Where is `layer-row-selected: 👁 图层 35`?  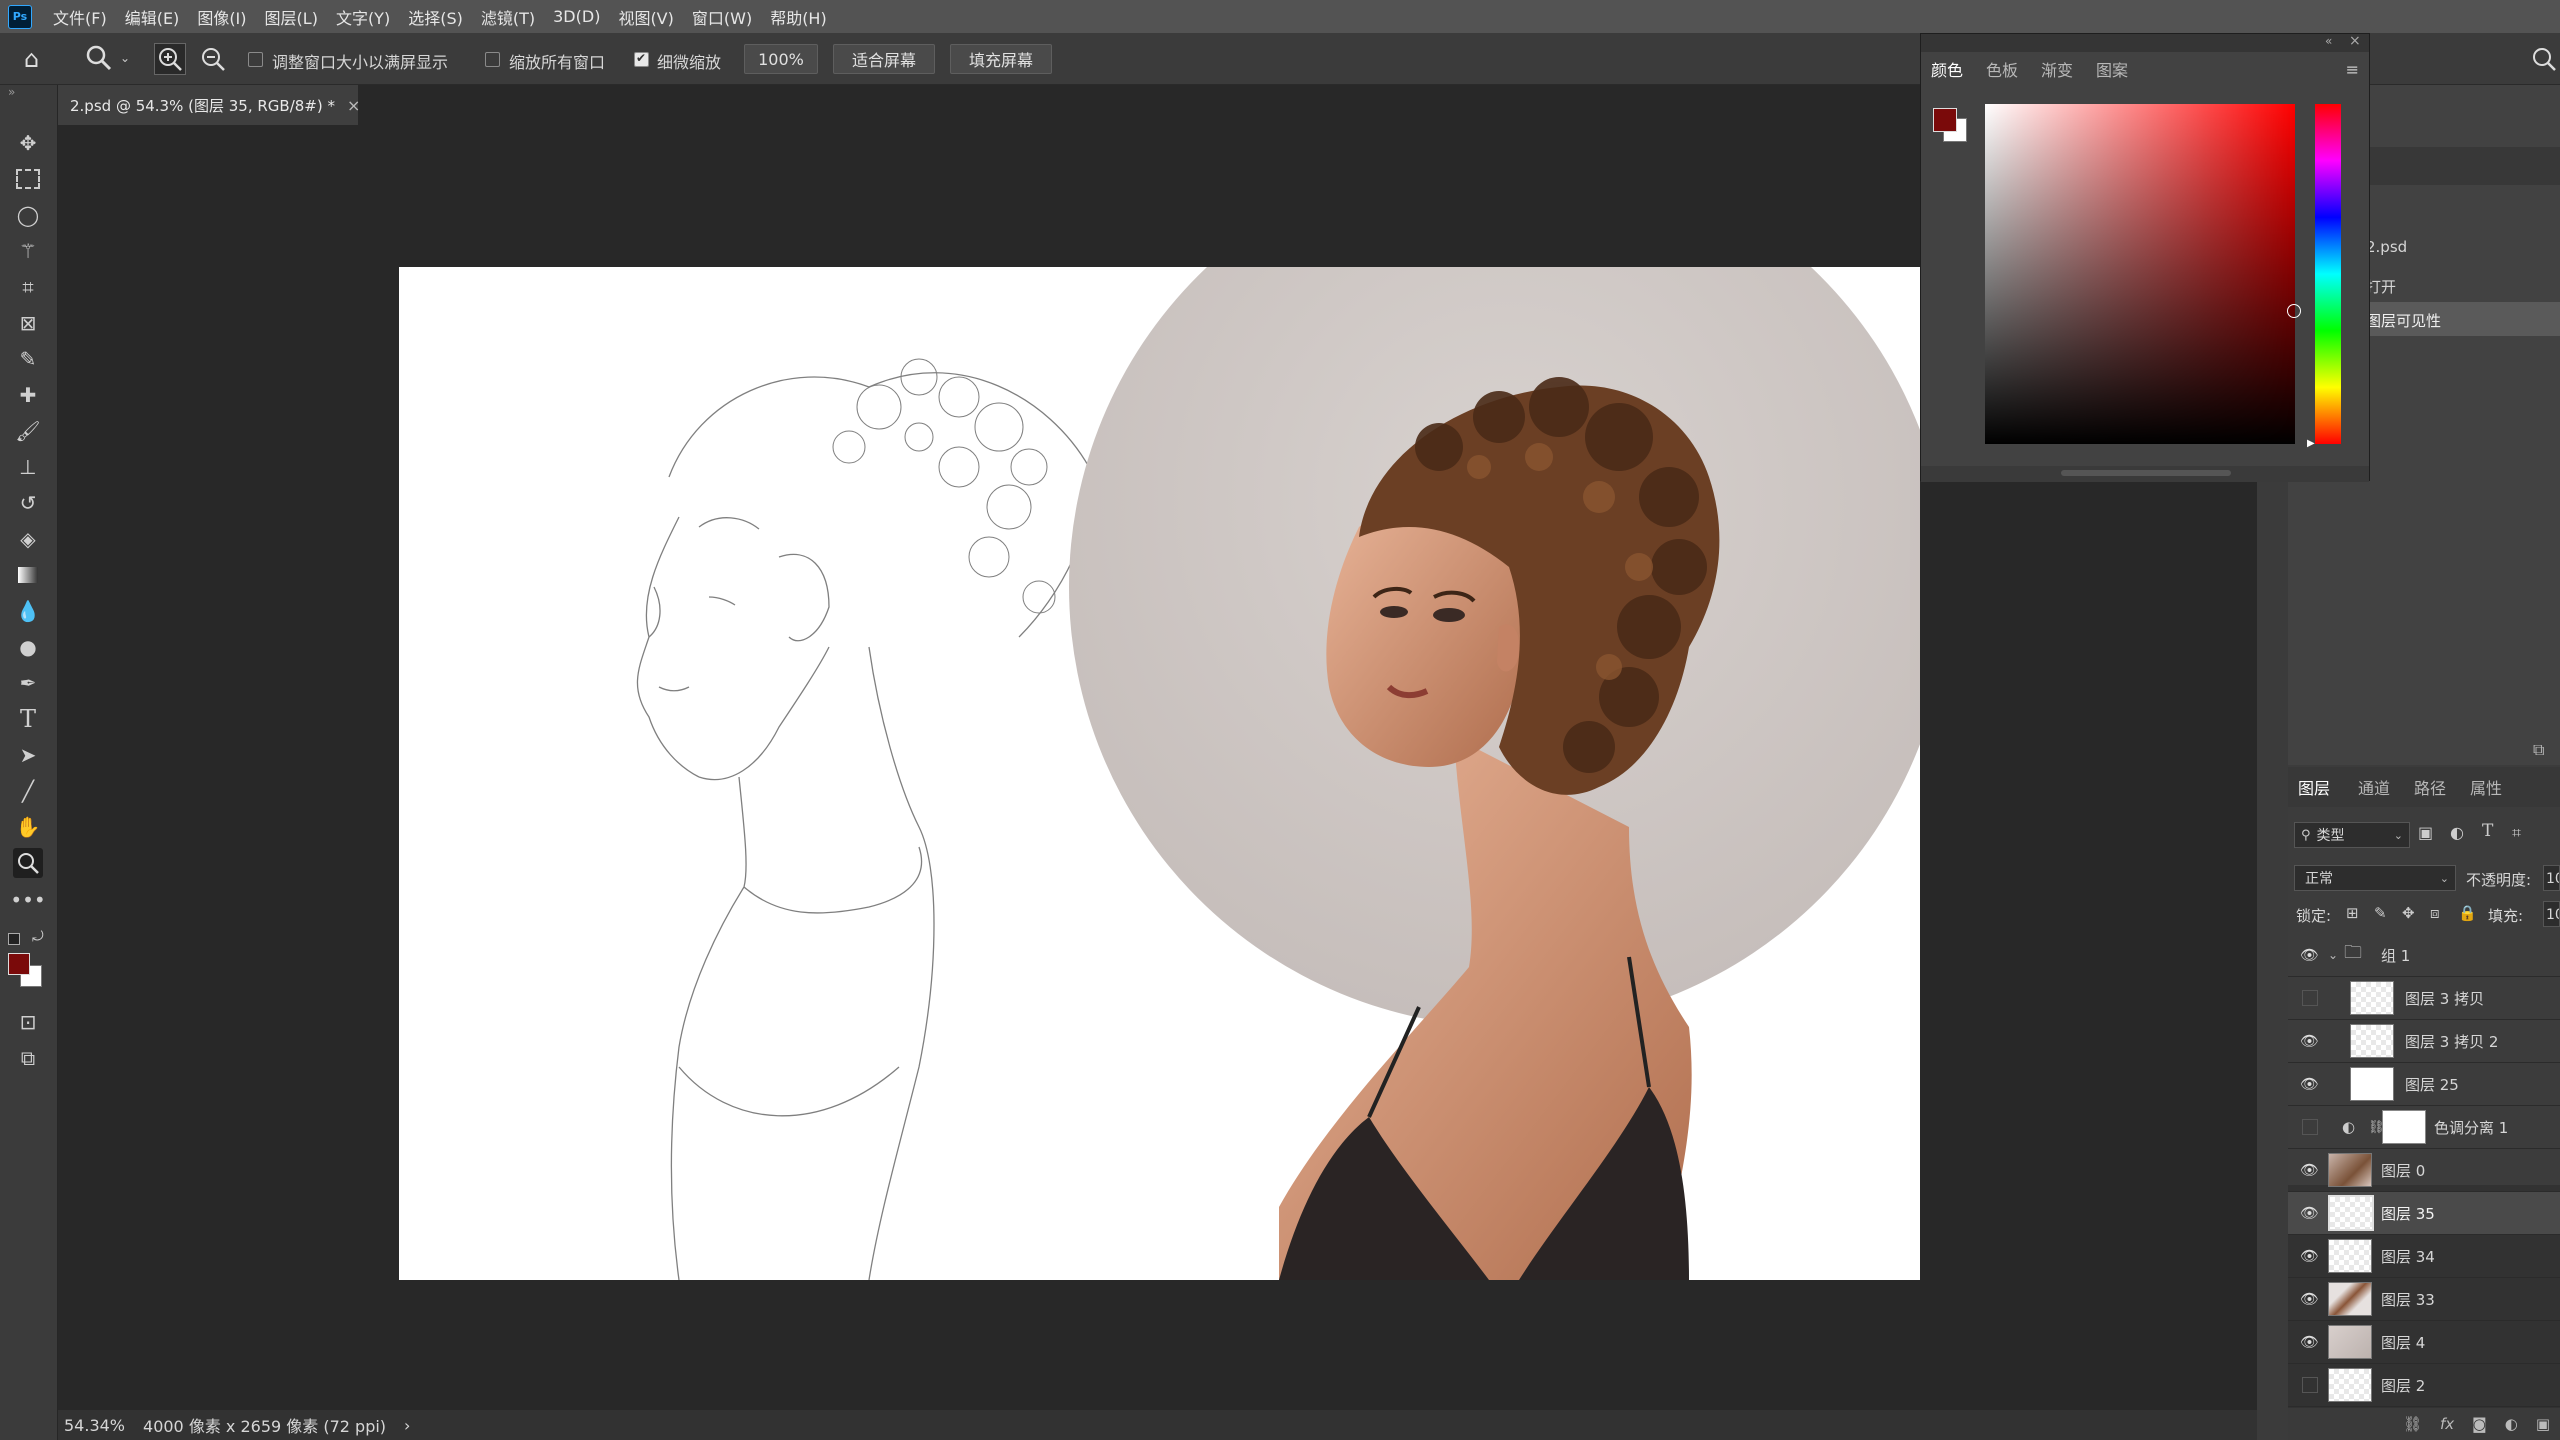
layer-row-selected: 👁 图层 35 is located at coordinates (2424, 1213).